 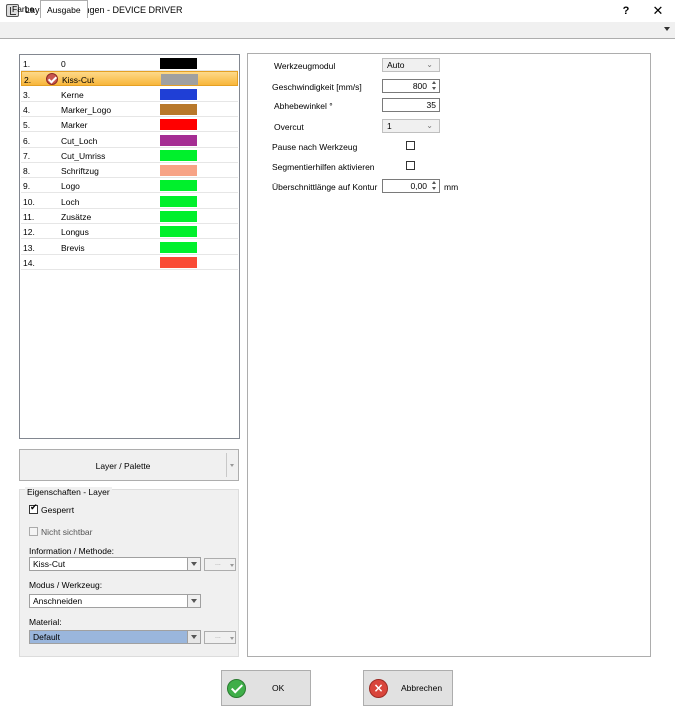 What do you see at coordinates (29, 247) in the screenshot?
I see `layer-number: 13.` at bounding box center [29, 247].